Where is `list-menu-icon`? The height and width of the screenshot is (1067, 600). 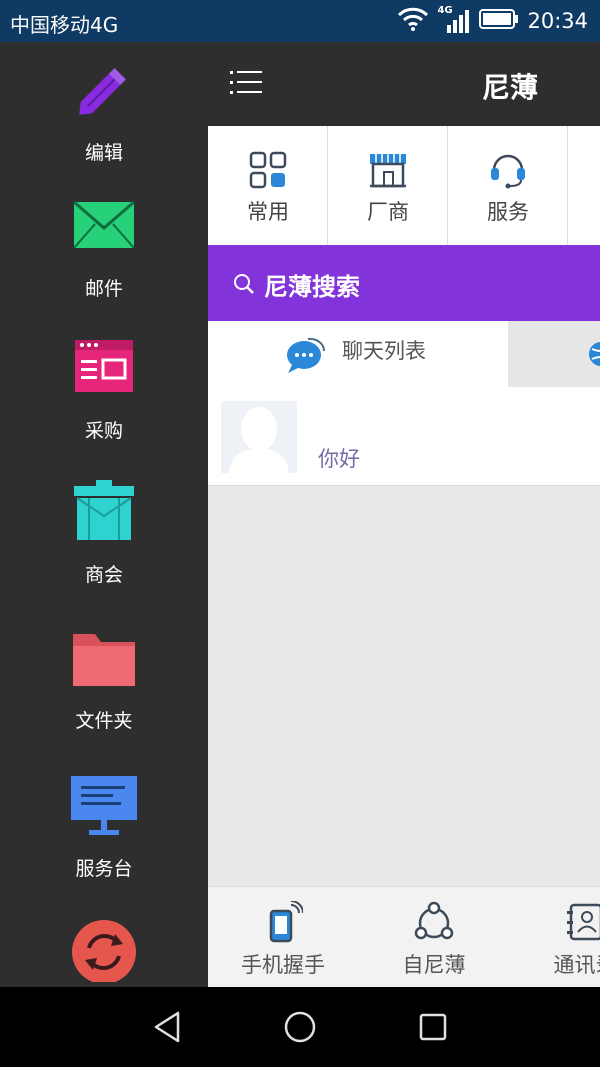
list-menu-icon is located at coordinates (246, 83).